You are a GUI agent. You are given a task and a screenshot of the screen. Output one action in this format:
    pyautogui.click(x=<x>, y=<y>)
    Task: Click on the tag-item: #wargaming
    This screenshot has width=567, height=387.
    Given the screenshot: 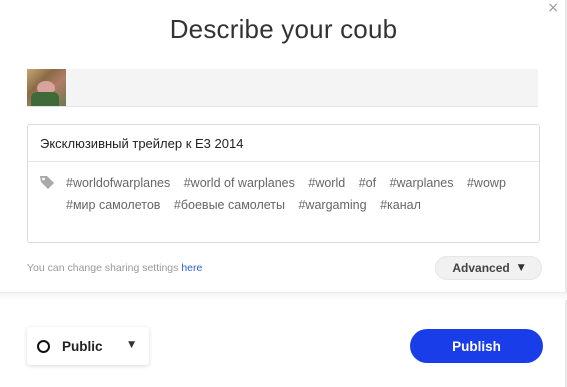 What is the action you would take?
    pyautogui.click(x=332, y=205)
    